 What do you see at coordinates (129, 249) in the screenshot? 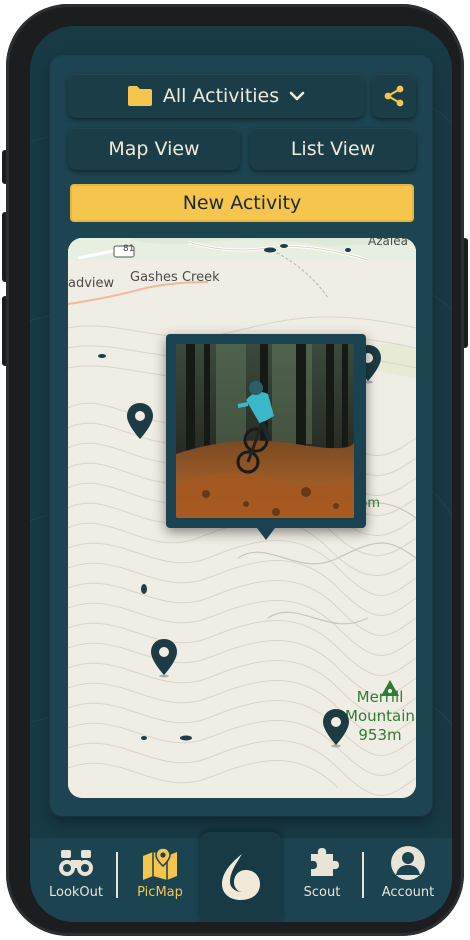
I see `road-number: 81` at bounding box center [129, 249].